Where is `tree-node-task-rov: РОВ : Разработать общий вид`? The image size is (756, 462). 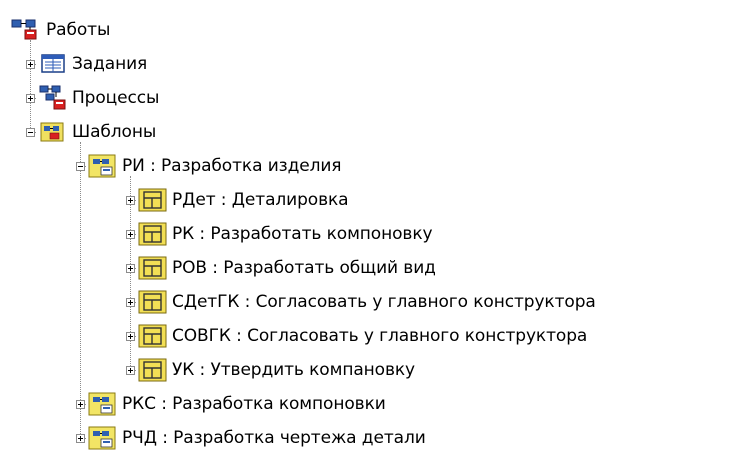
tree-node-task-rov: РОВ : Разработать общий вид is located at coordinates (287, 268).